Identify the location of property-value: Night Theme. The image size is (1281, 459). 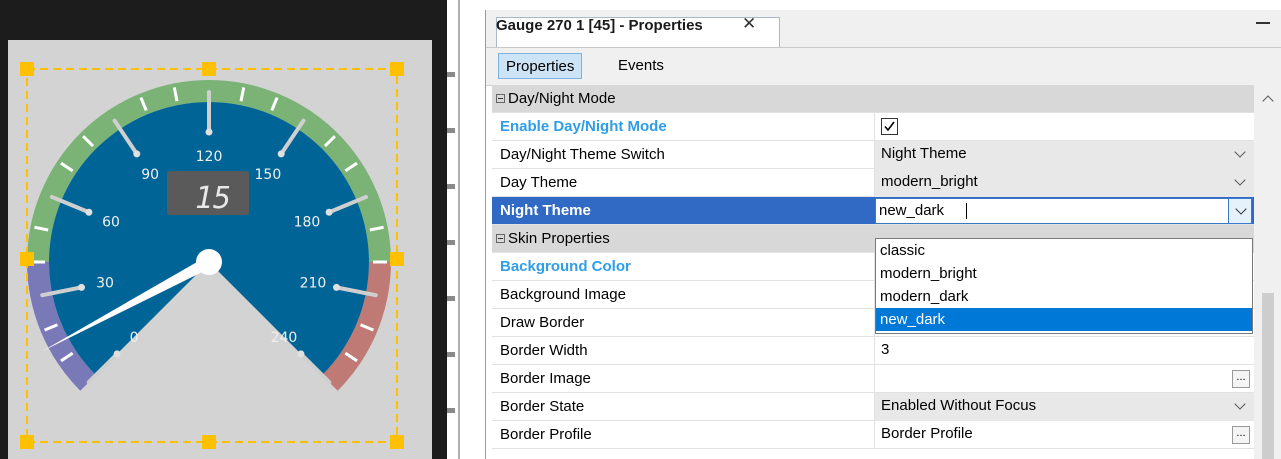
(924, 153).